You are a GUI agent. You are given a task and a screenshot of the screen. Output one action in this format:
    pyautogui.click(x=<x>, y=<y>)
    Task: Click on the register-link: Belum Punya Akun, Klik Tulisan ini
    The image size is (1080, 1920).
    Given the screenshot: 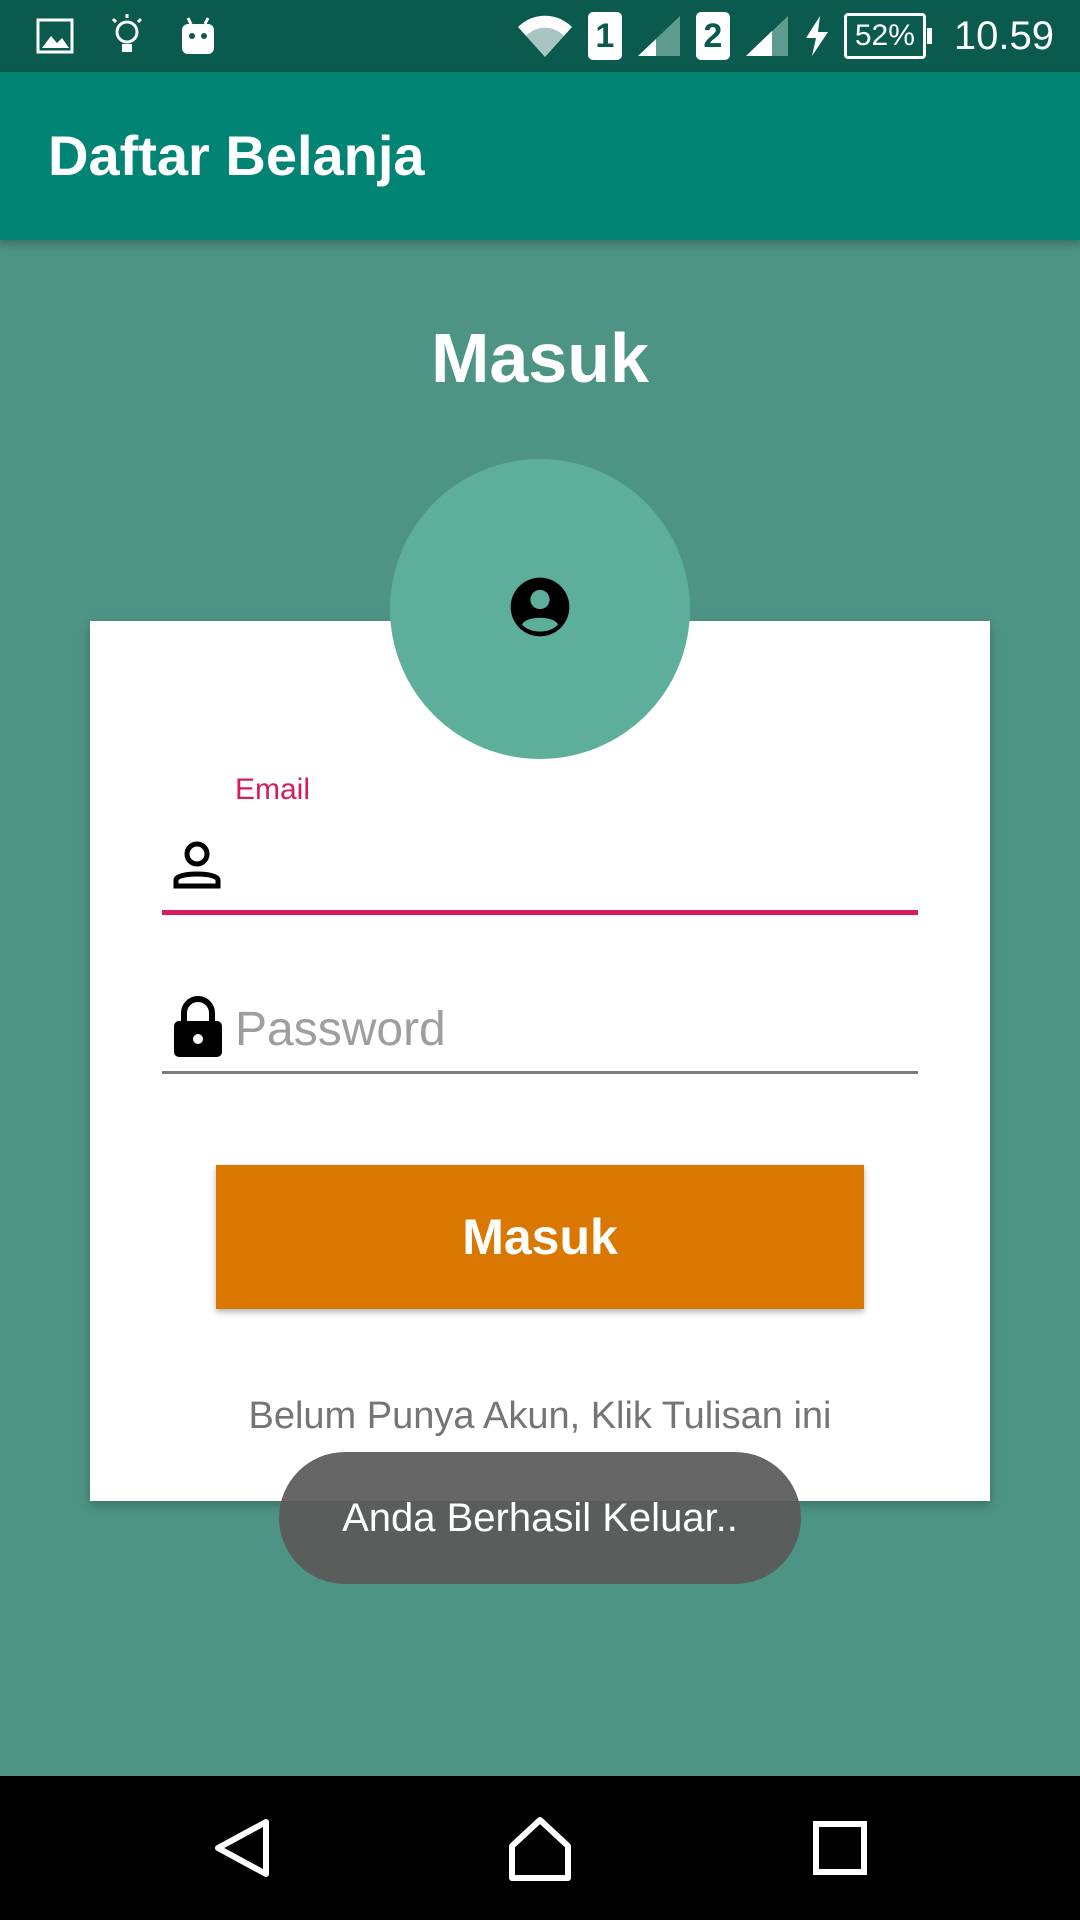 What is the action you would take?
    pyautogui.click(x=540, y=1416)
    